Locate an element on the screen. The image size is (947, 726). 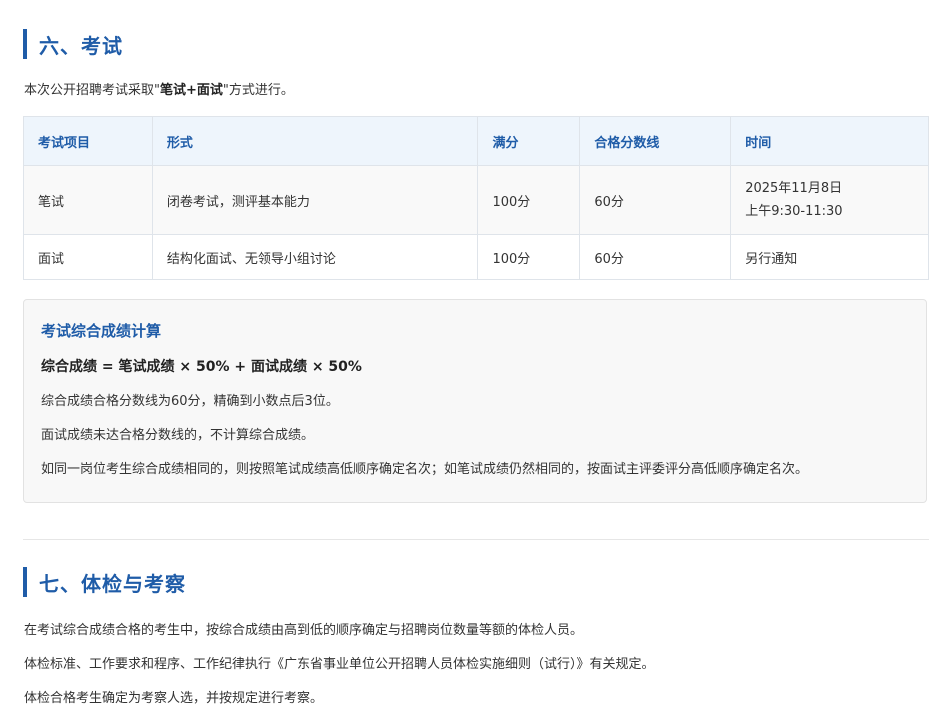
section-heading-medical: 七、体检与考察 is located at coordinates (104, 582).